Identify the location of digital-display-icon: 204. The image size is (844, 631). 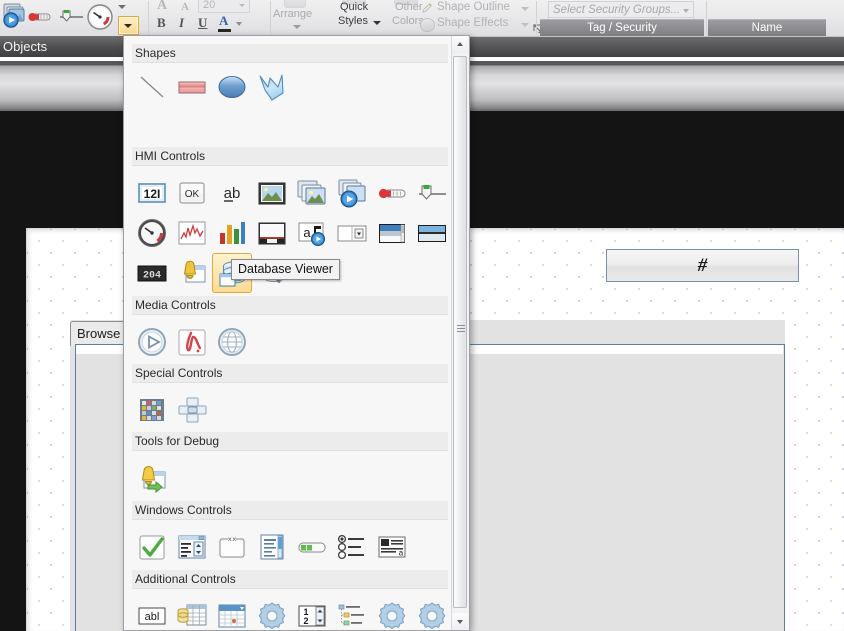
(152, 273).